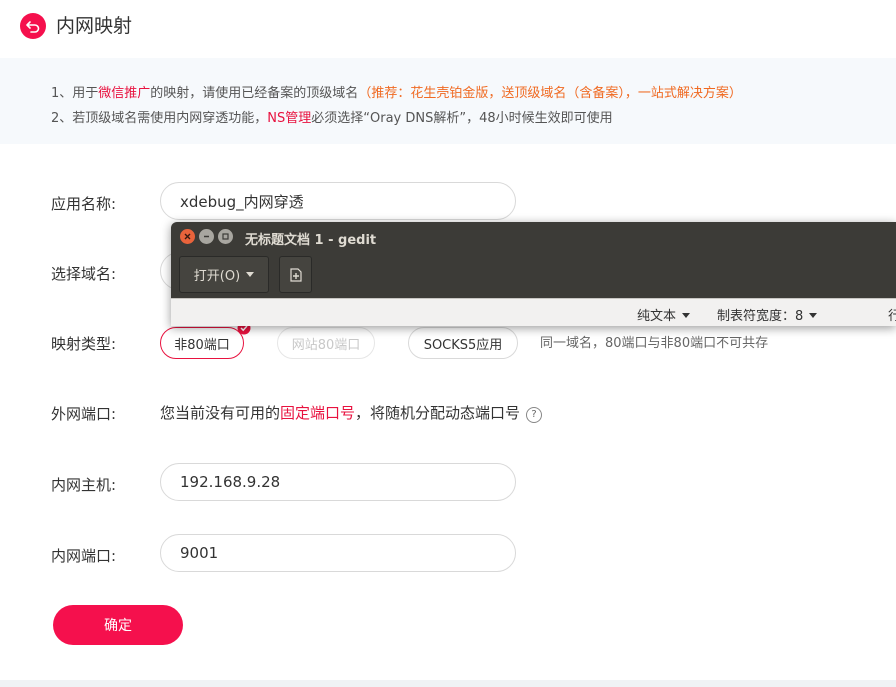 This screenshot has width=896, height=687. Describe the element at coordinates (75, 93) in the screenshot. I see `notice-text: 1、用于` at that location.